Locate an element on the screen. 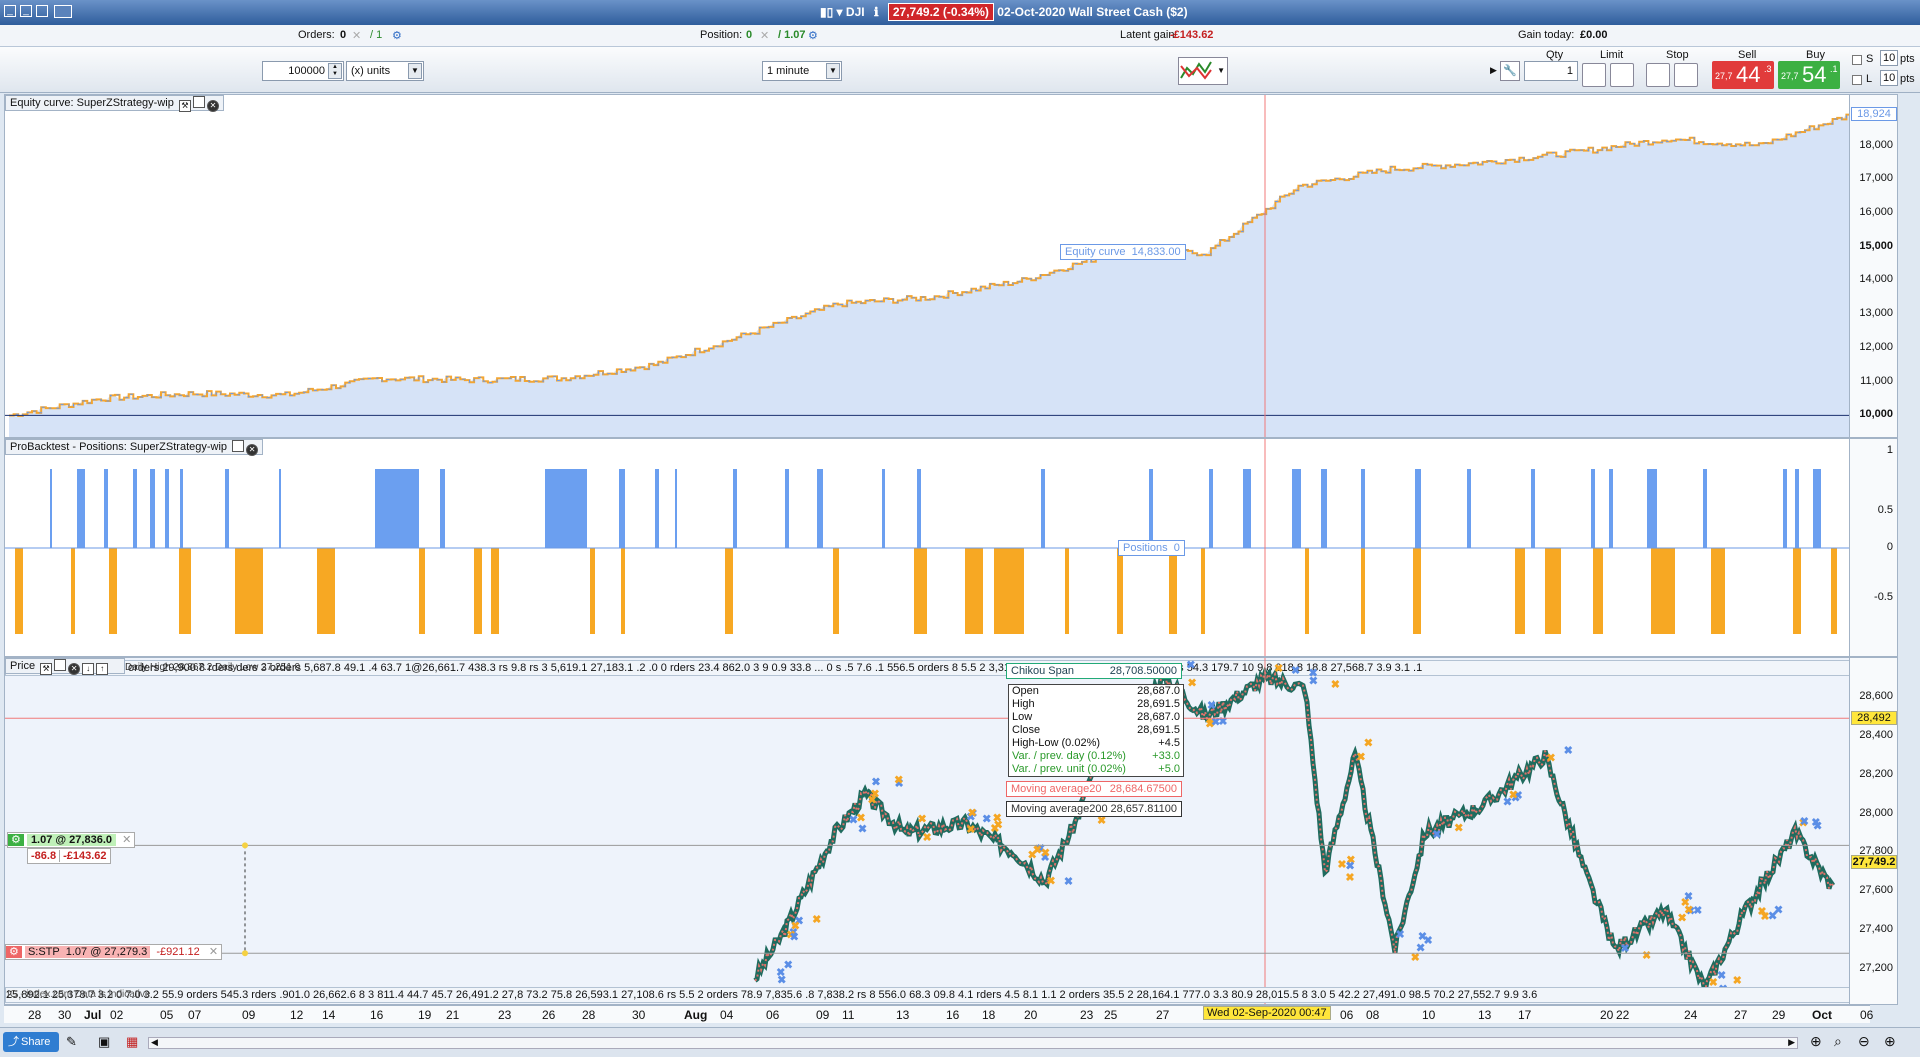 The image size is (1920, 1057). maximize-icon is located at coordinates (42, 11).